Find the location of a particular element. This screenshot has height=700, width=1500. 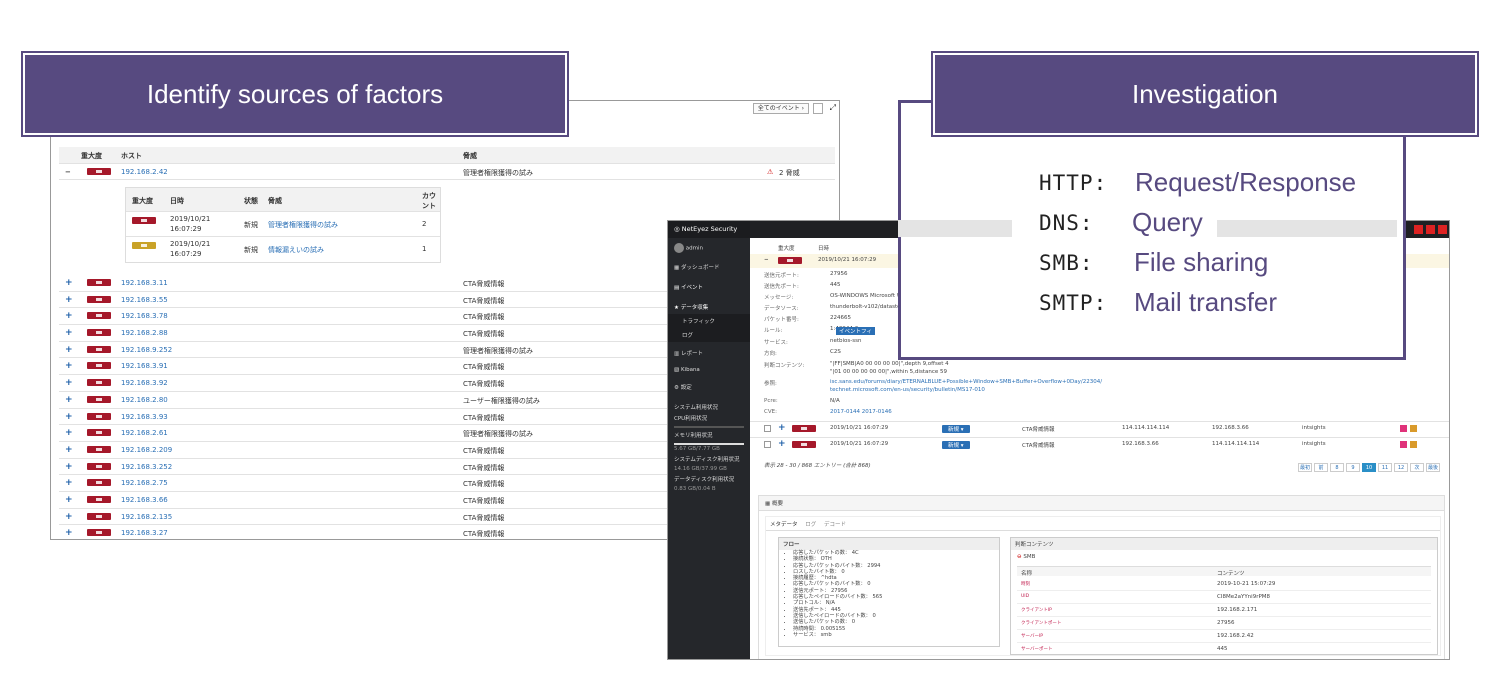

nav-label: Kibana is located at coordinates (690, 370).